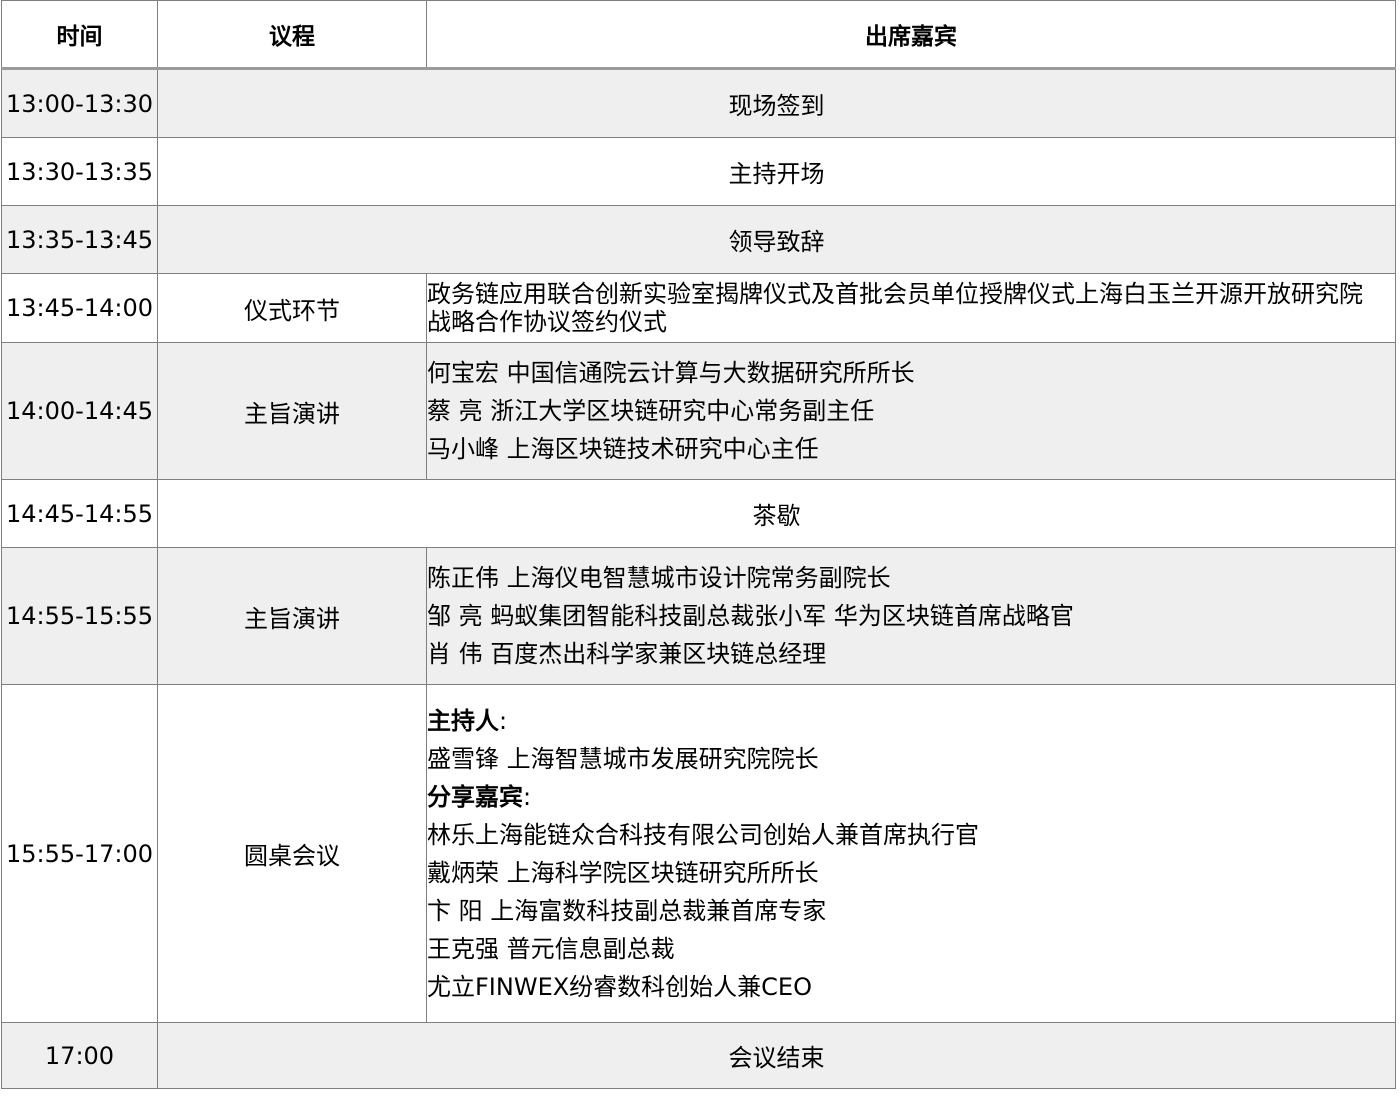 This screenshot has width=1400, height=1103. What do you see at coordinates (776, 513) in the screenshot?
I see `session-cell: 茶歇` at bounding box center [776, 513].